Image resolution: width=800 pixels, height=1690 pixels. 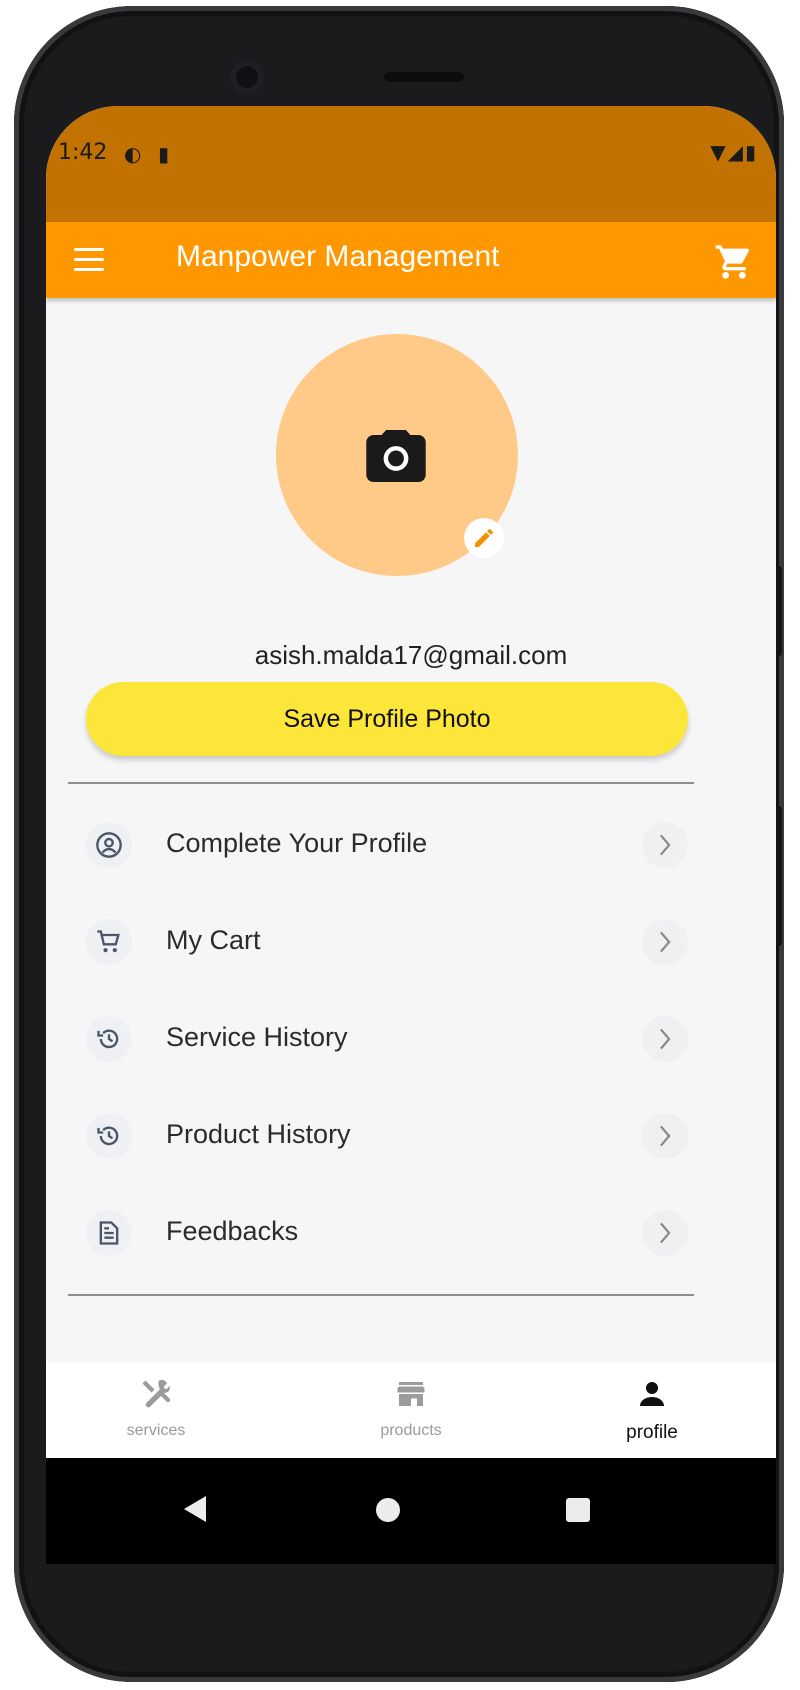 I want to click on menu-item-label: Complete Your Profile, so click(x=297, y=843).